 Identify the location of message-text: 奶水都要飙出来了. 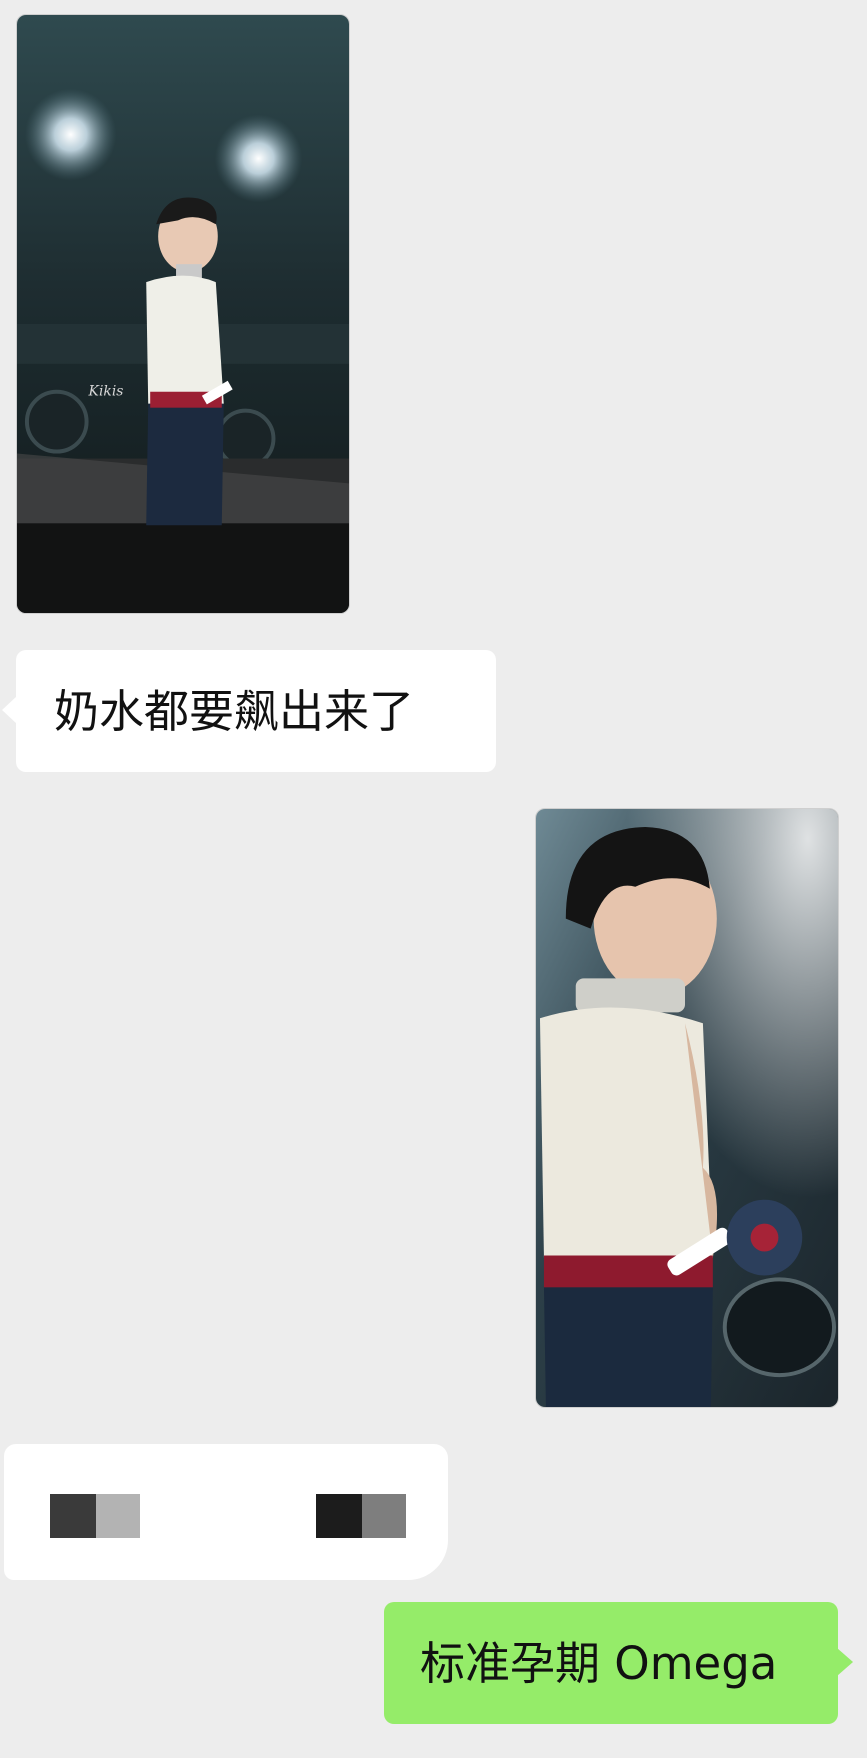
(234, 711).